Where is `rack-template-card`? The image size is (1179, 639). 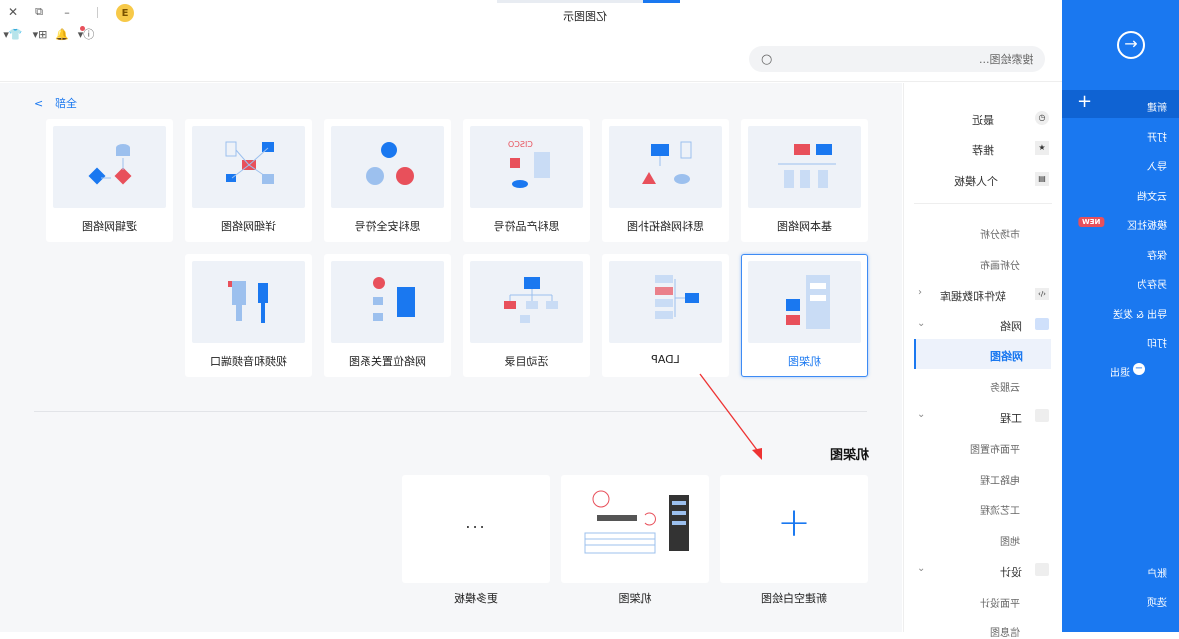 rack-template-card is located at coordinates (635, 529).